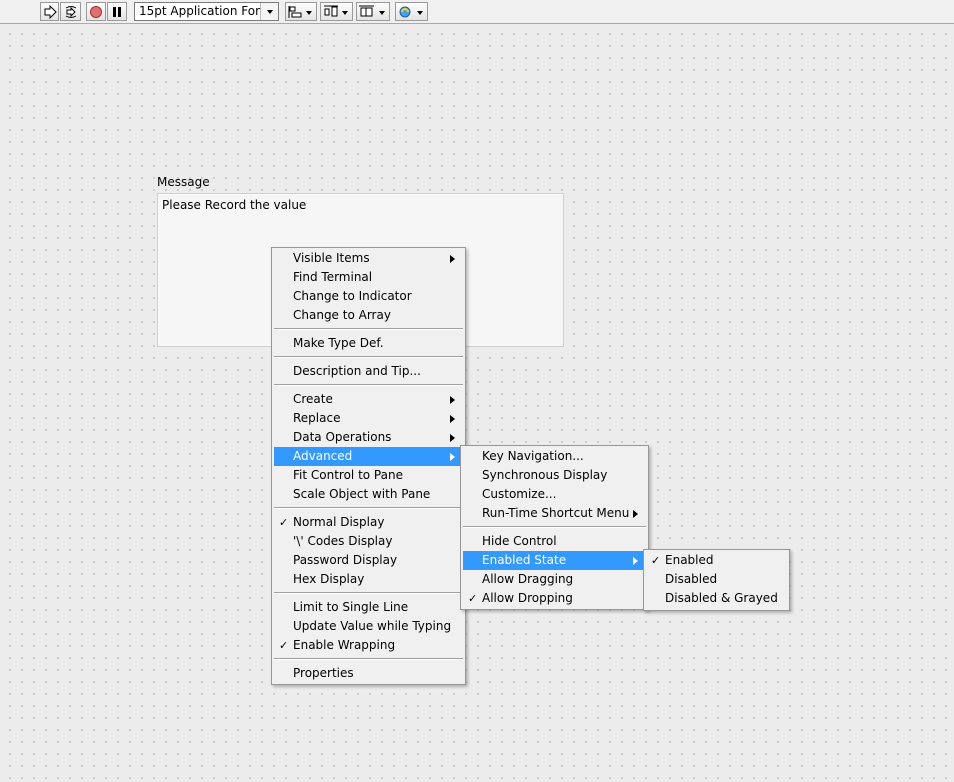 This screenshot has height=782, width=954. I want to click on distribute-objects-icon, so click(336, 10).